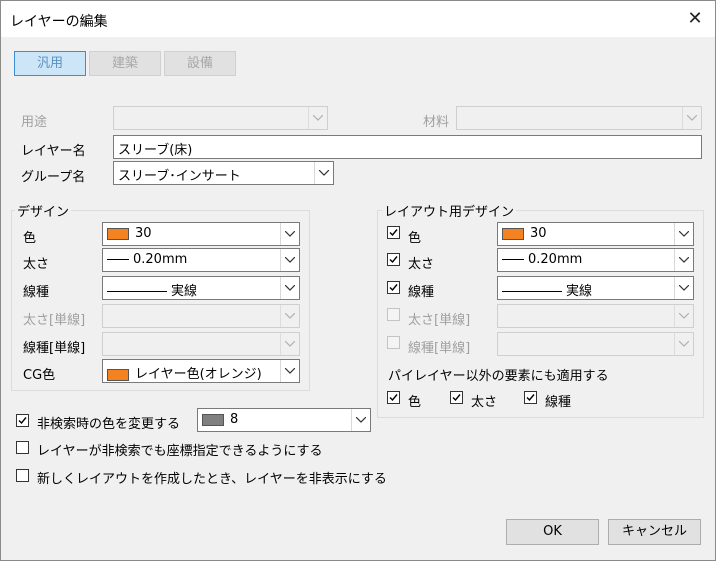 The image size is (716, 561). What do you see at coordinates (201, 234) in the screenshot?
I see `design-color-select: 30` at bounding box center [201, 234].